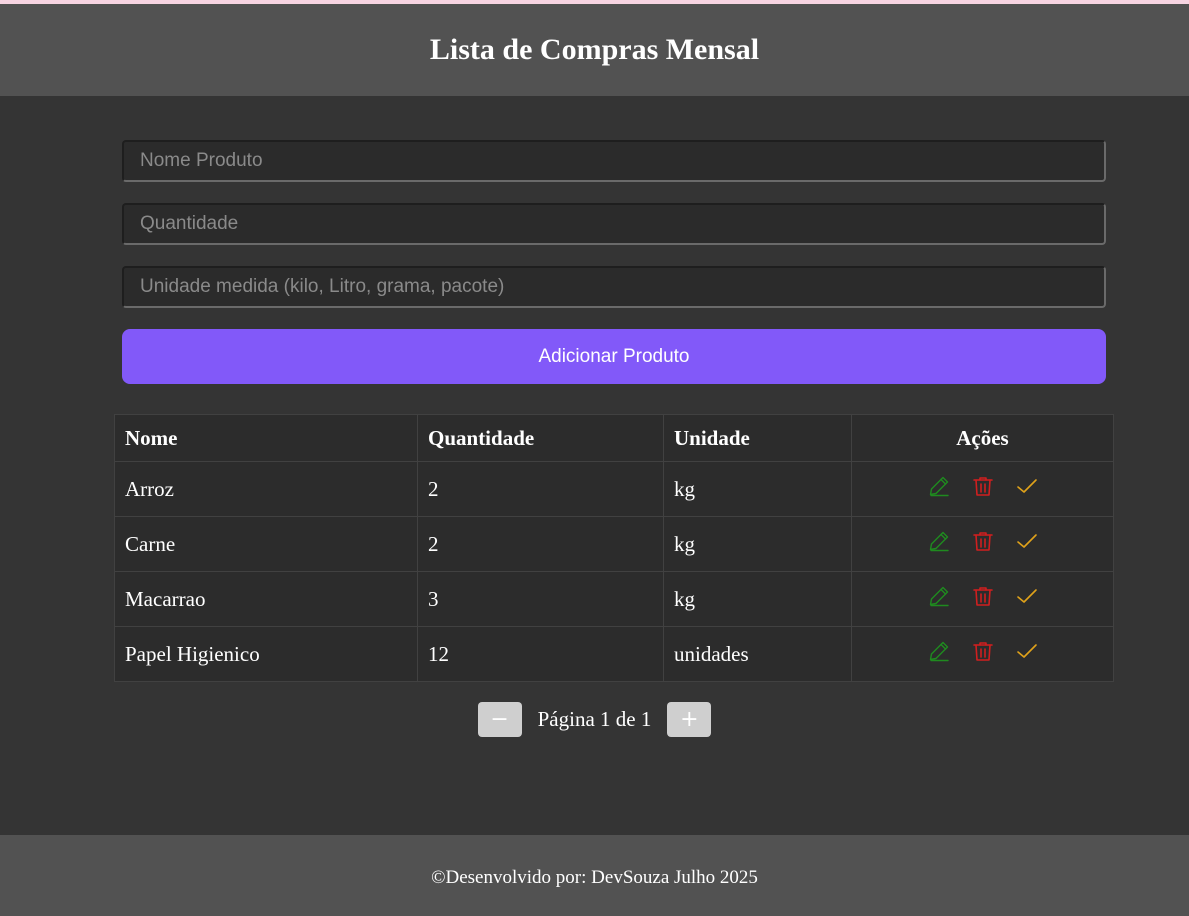 This screenshot has height=916, width=1189. Describe the element at coordinates (614, 287) in the screenshot. I see `unit-input` at that location.